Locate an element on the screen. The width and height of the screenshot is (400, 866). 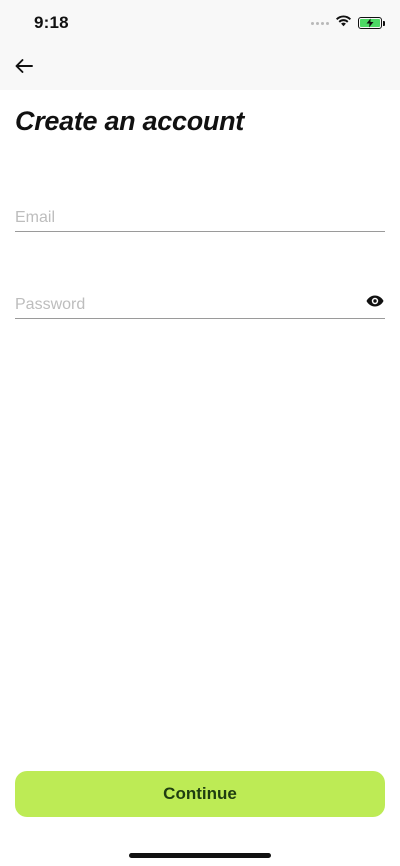
eye-icon is located at coordinates (375, 303).